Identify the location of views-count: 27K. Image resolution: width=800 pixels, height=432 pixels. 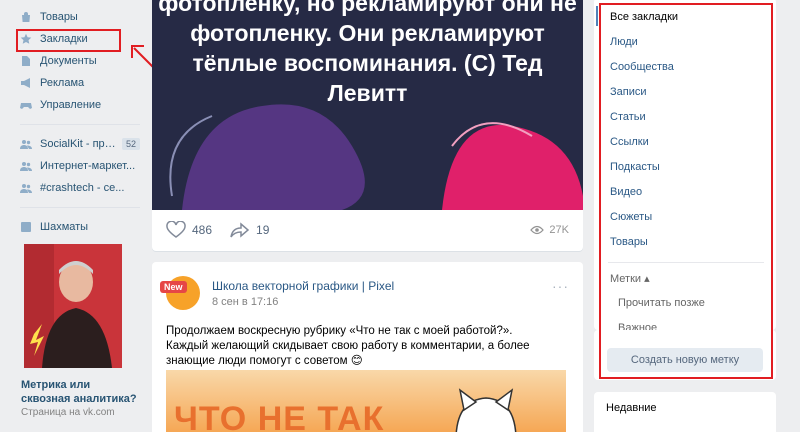
(559, 230).